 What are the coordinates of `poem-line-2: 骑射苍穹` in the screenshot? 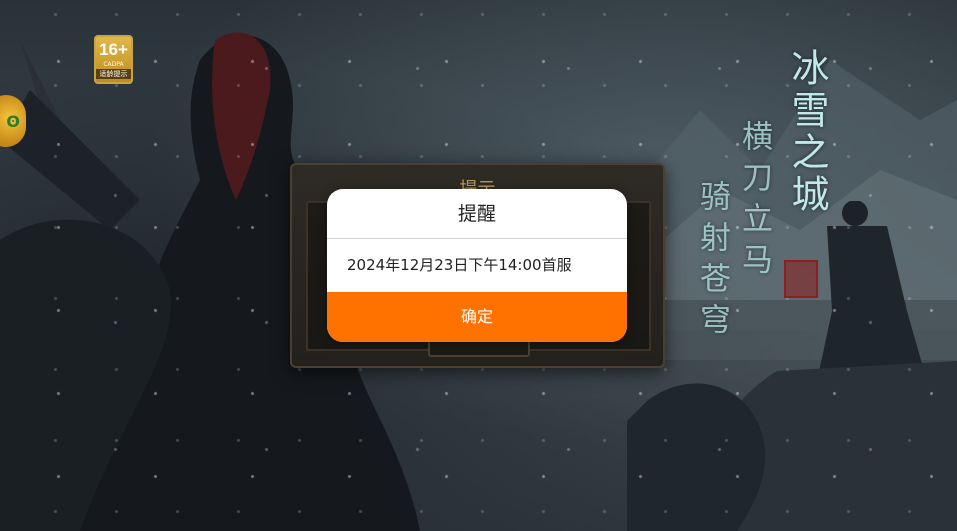 It's located at (712, 262).